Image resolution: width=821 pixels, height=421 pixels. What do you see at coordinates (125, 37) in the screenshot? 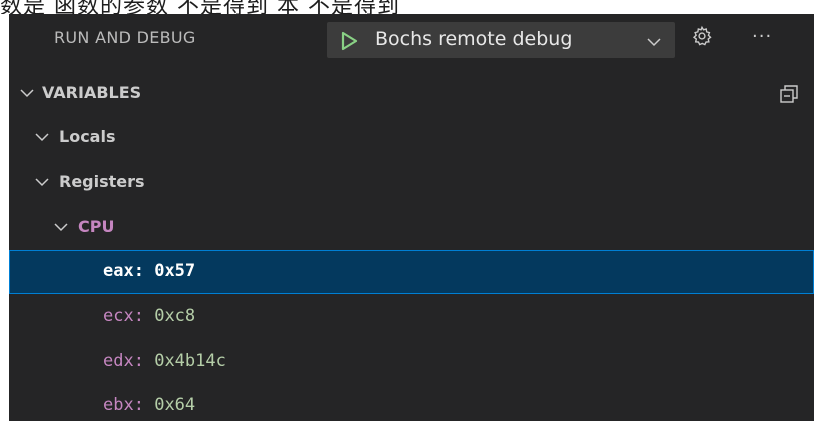
I see `panel-title: RUN AND DEBUG` at bounding box center [125, 37].